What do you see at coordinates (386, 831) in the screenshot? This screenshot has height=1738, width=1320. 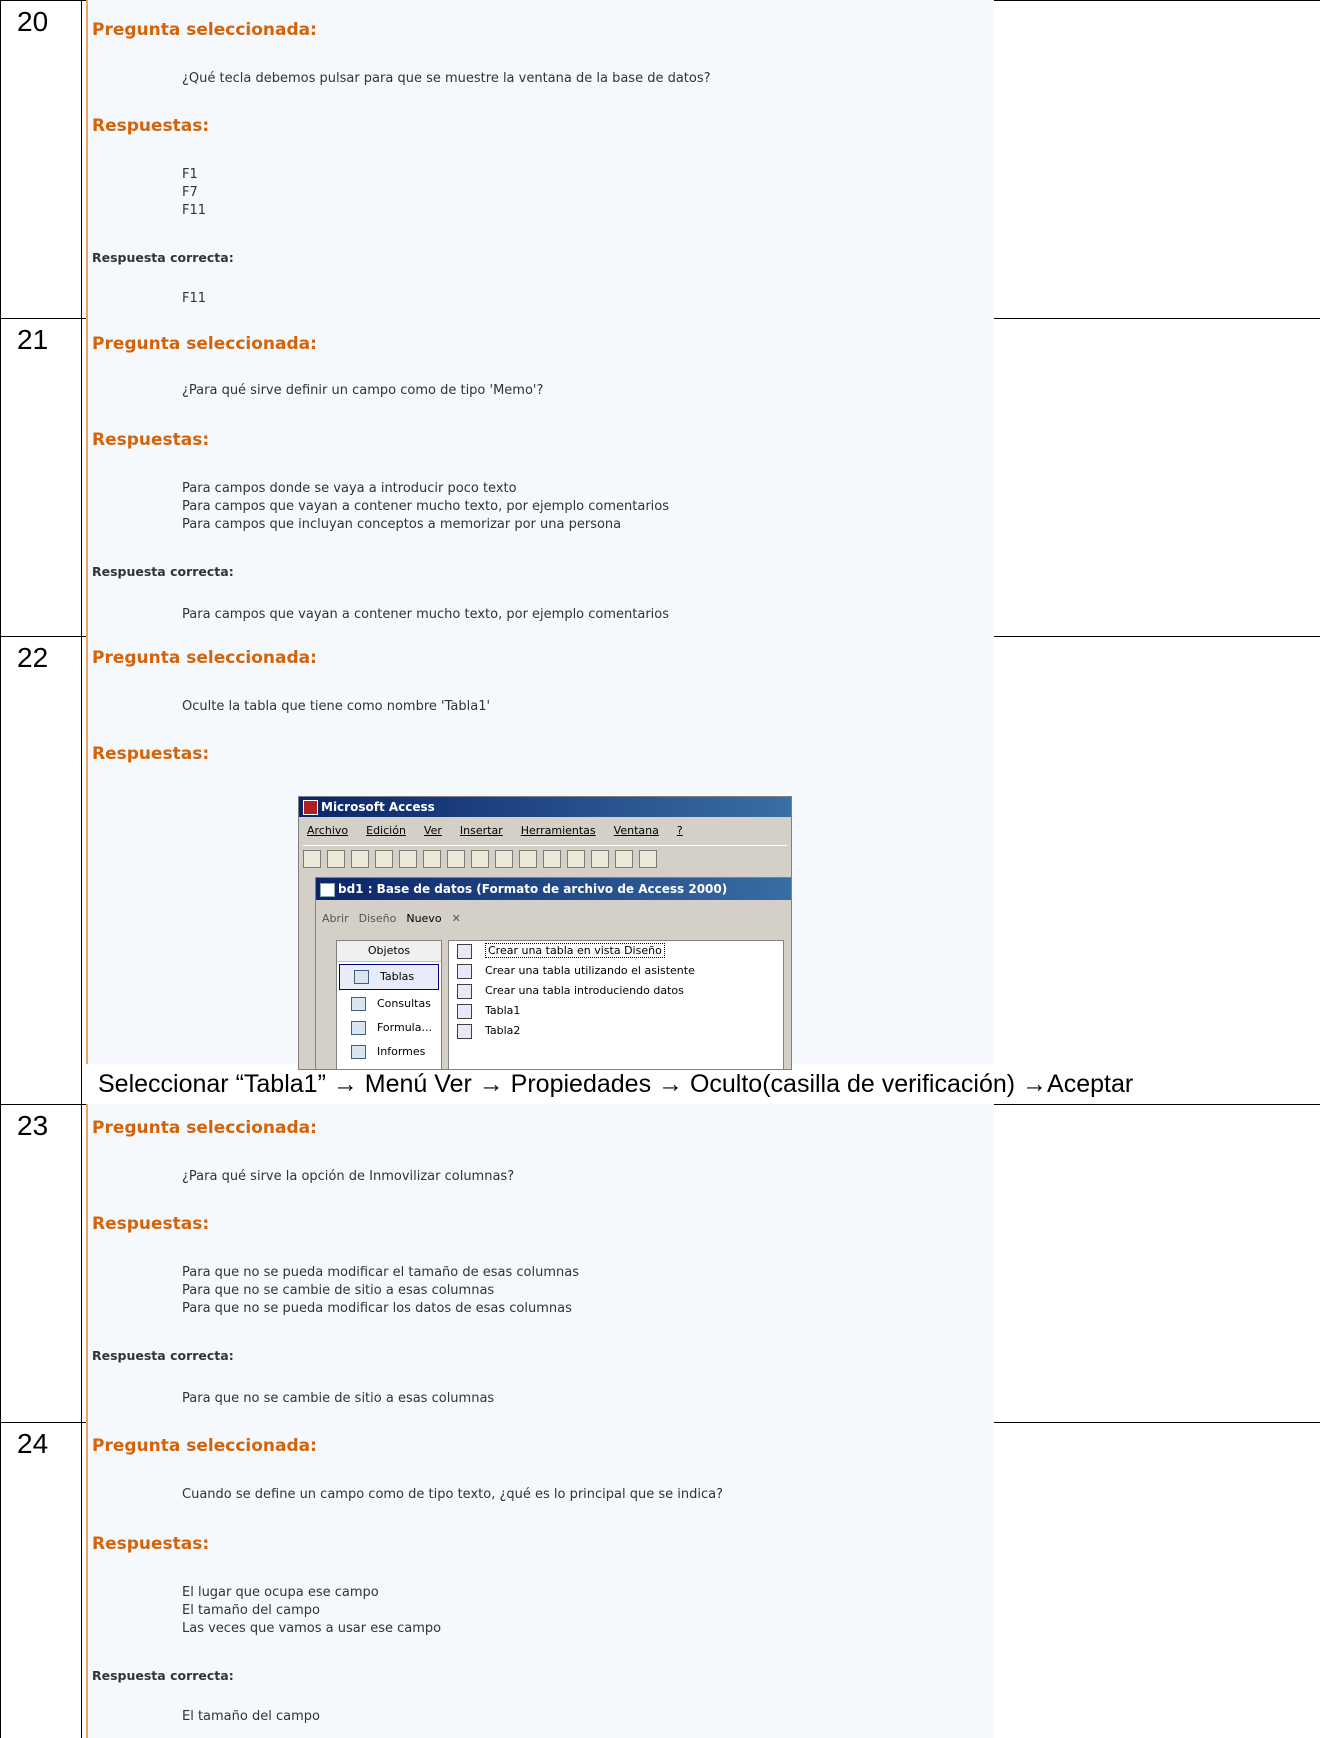 I see `menu-edicion: Edición` at bounding box center [386, 831].